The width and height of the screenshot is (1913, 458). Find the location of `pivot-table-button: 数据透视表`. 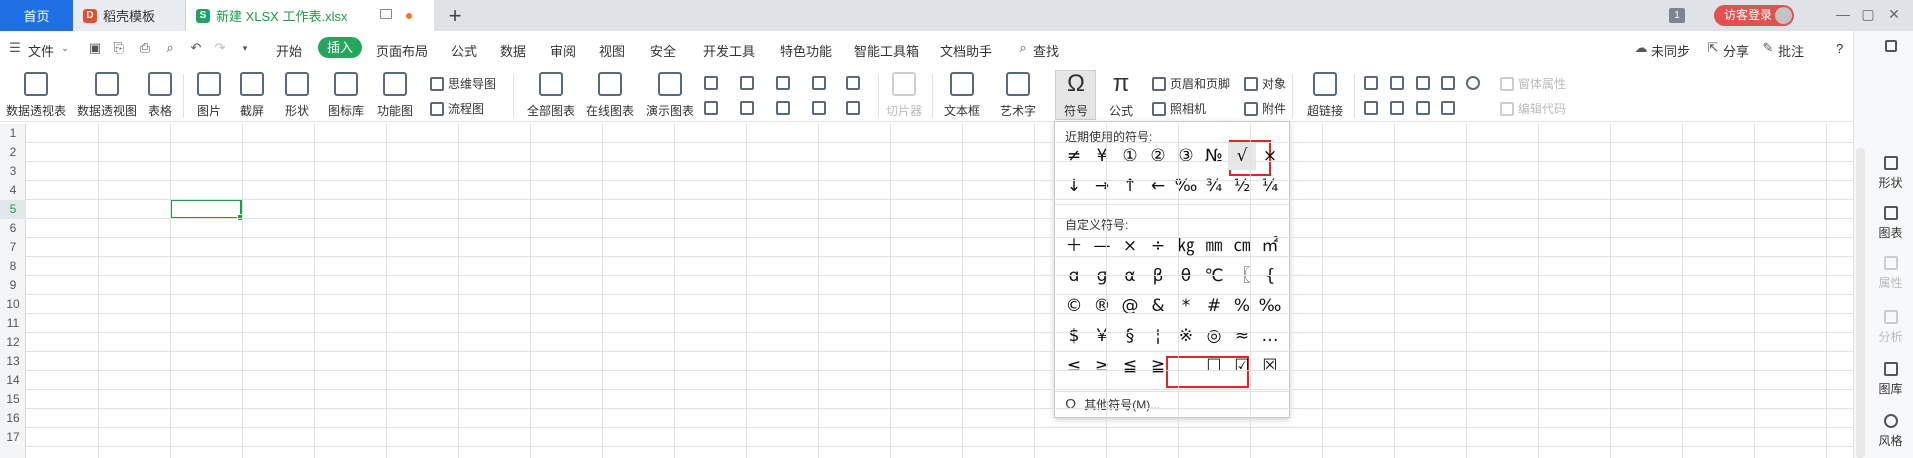

pivot-table-button: 数据透视表 is located at coordinates (36, 95).